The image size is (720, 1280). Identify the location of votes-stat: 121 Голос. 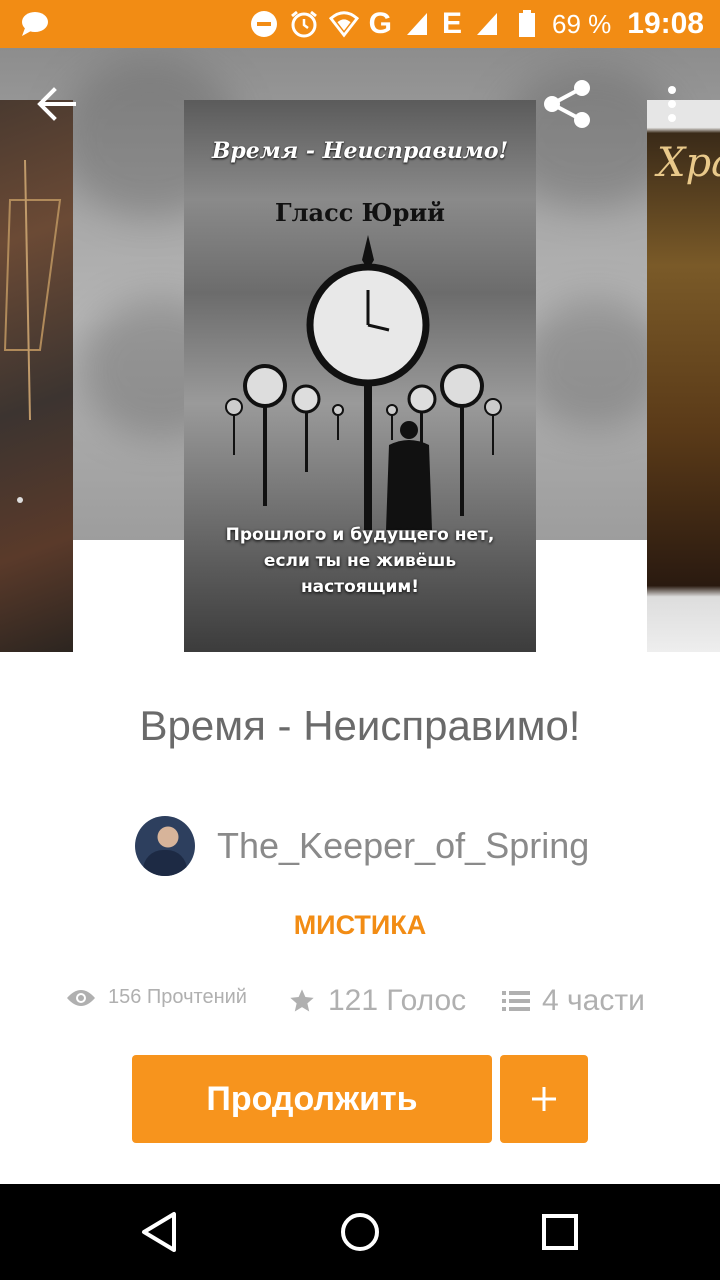
(377, 1001).